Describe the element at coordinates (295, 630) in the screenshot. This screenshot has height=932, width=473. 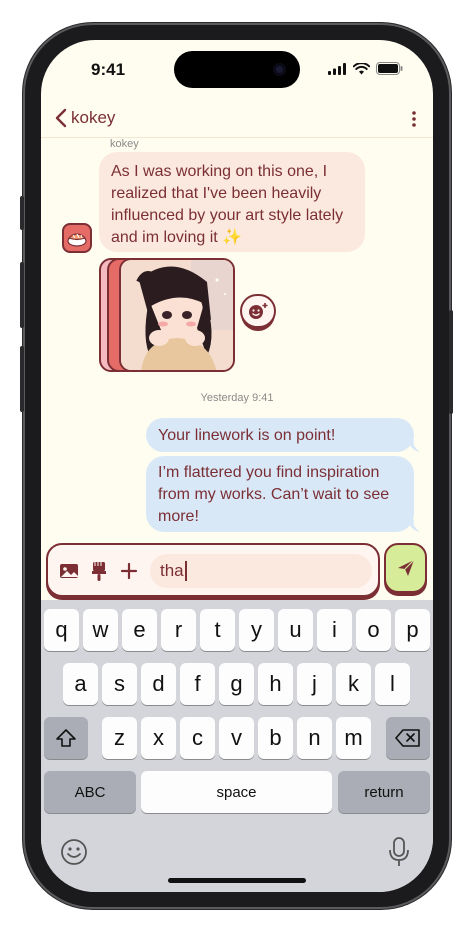
I see `key-u: u` at that location.